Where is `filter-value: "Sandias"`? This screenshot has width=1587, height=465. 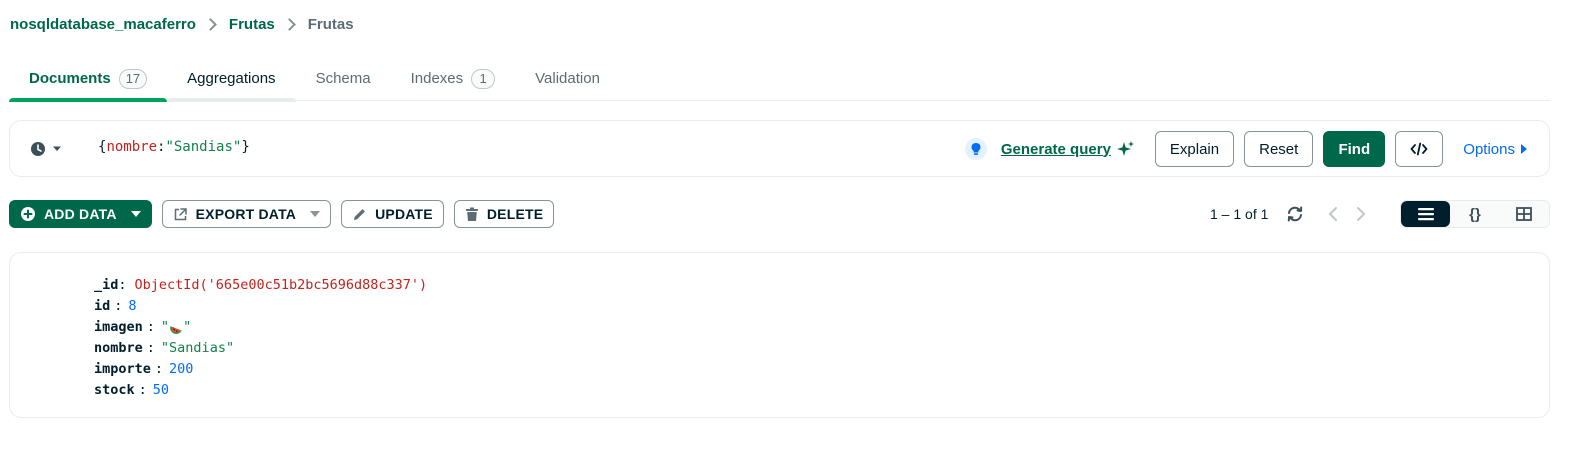
filter-value: "Sandias" is located at coordinates (203, 147).